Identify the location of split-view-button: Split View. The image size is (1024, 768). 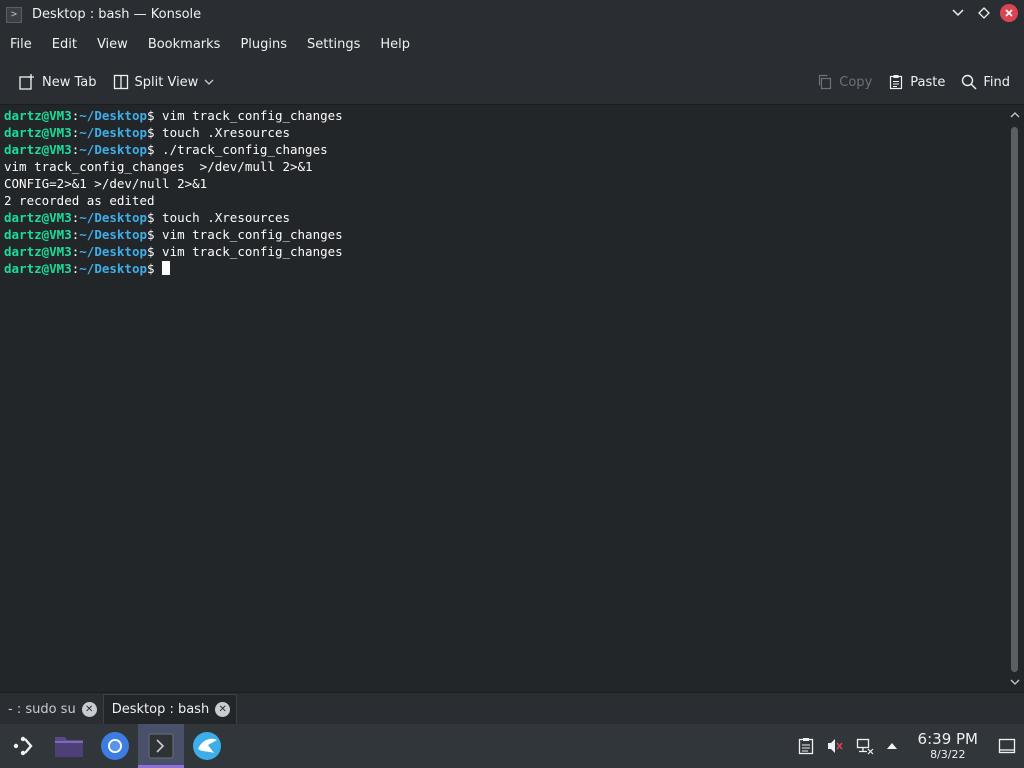
(164, 82).